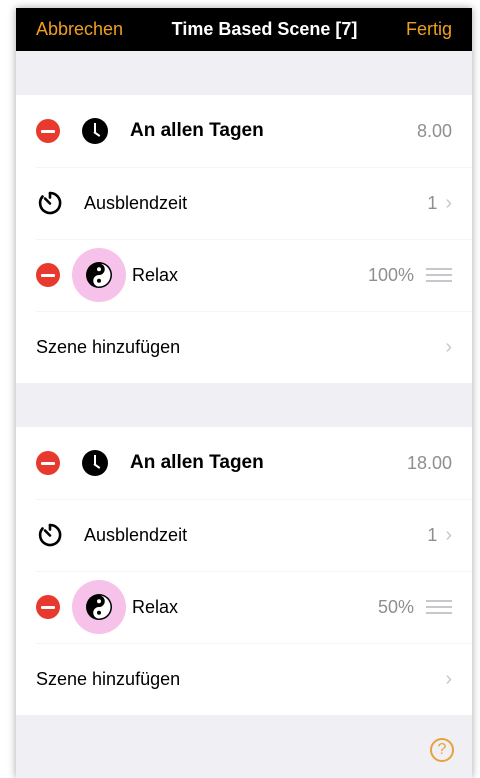 The image size is (480, 778). What do you see at coordinates (442, 750) in the screenshot?
I see `help-icon: ?` at bounding box center [442, 750].